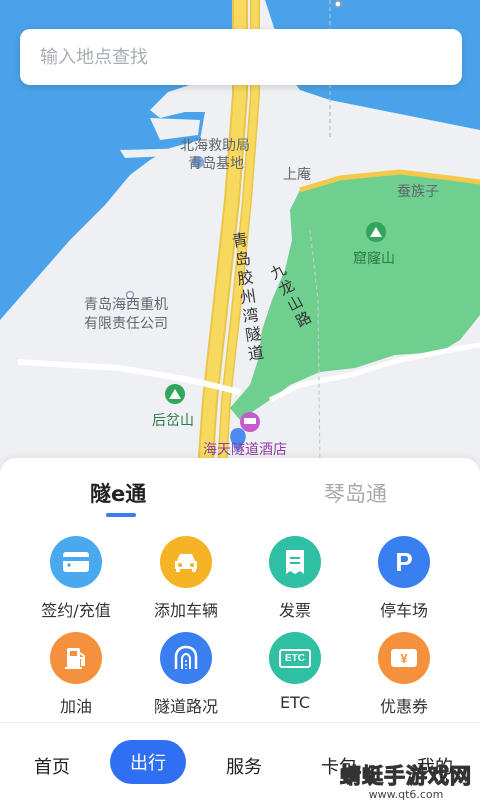  What do you see at coordinates (418, 192) in the screenshot?
I see `map-label-canzuzi: 蚕族子` at bounding box center [418, 192].